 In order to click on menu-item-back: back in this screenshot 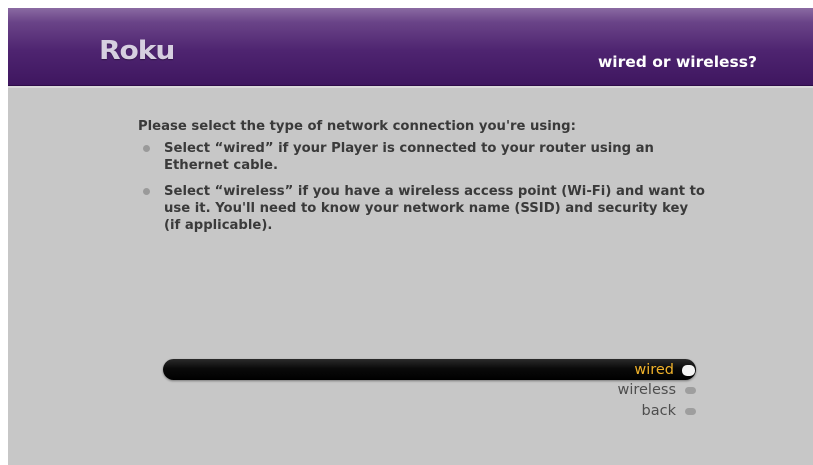, I will do `click(669, 411)`.